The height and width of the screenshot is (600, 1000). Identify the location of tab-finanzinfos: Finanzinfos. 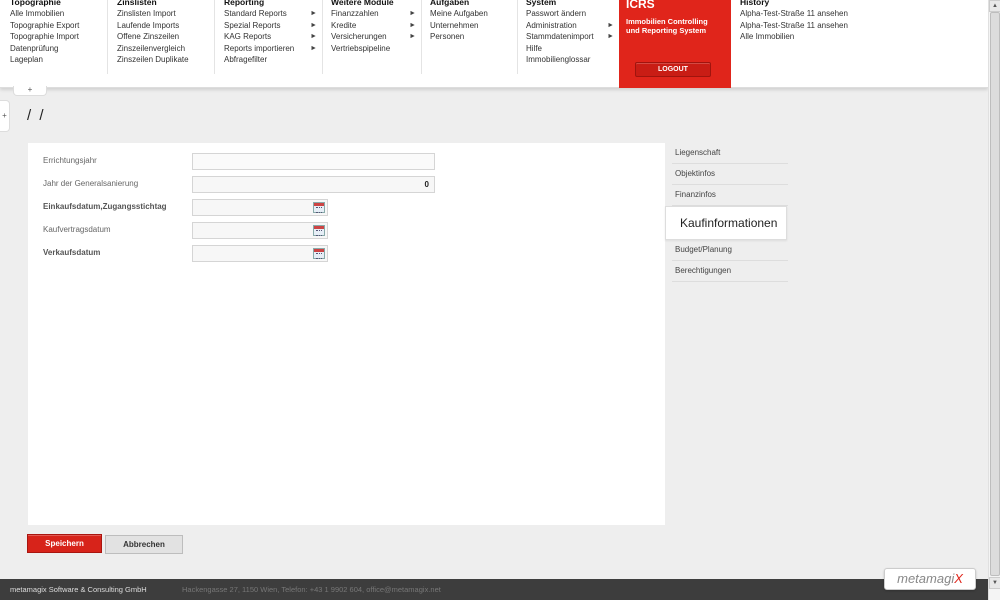
(730, 195).